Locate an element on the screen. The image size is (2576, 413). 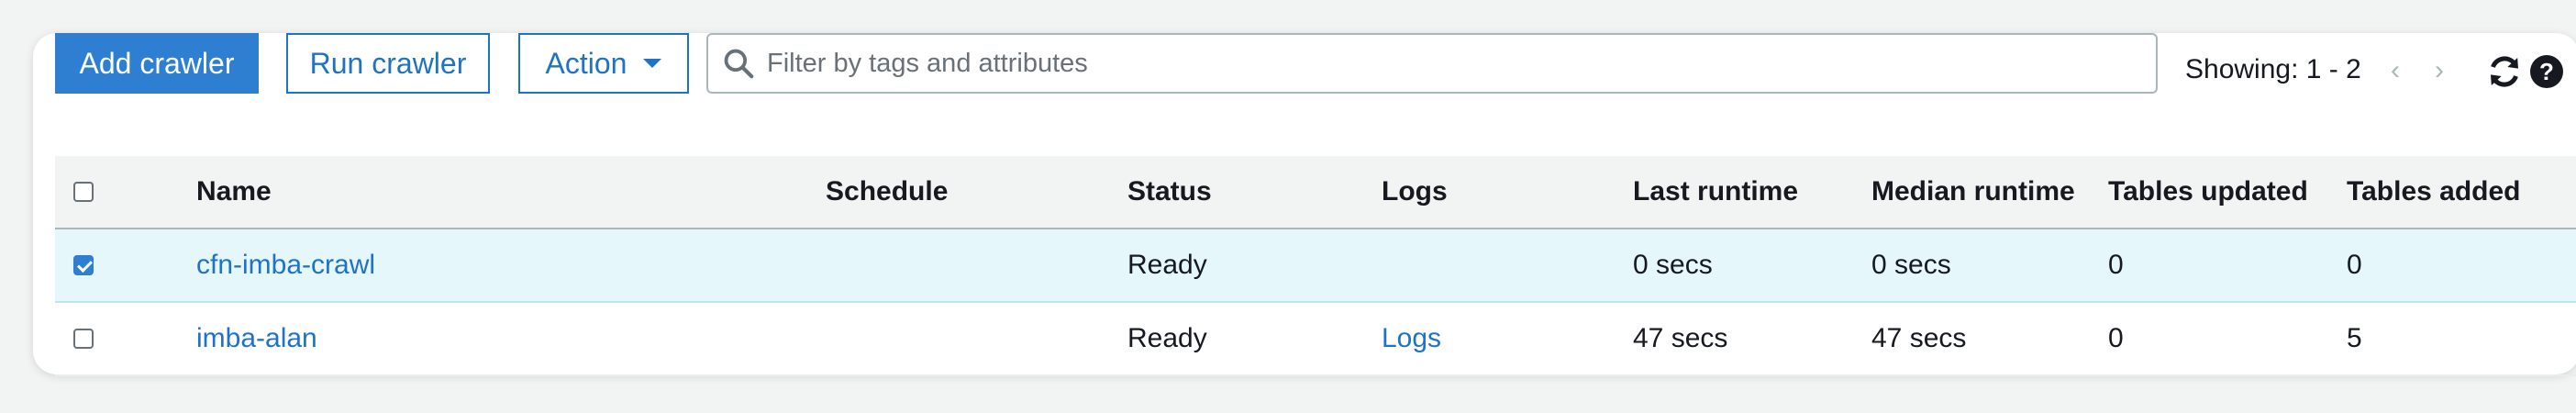
search-box is located at coordinates (1432, 64).